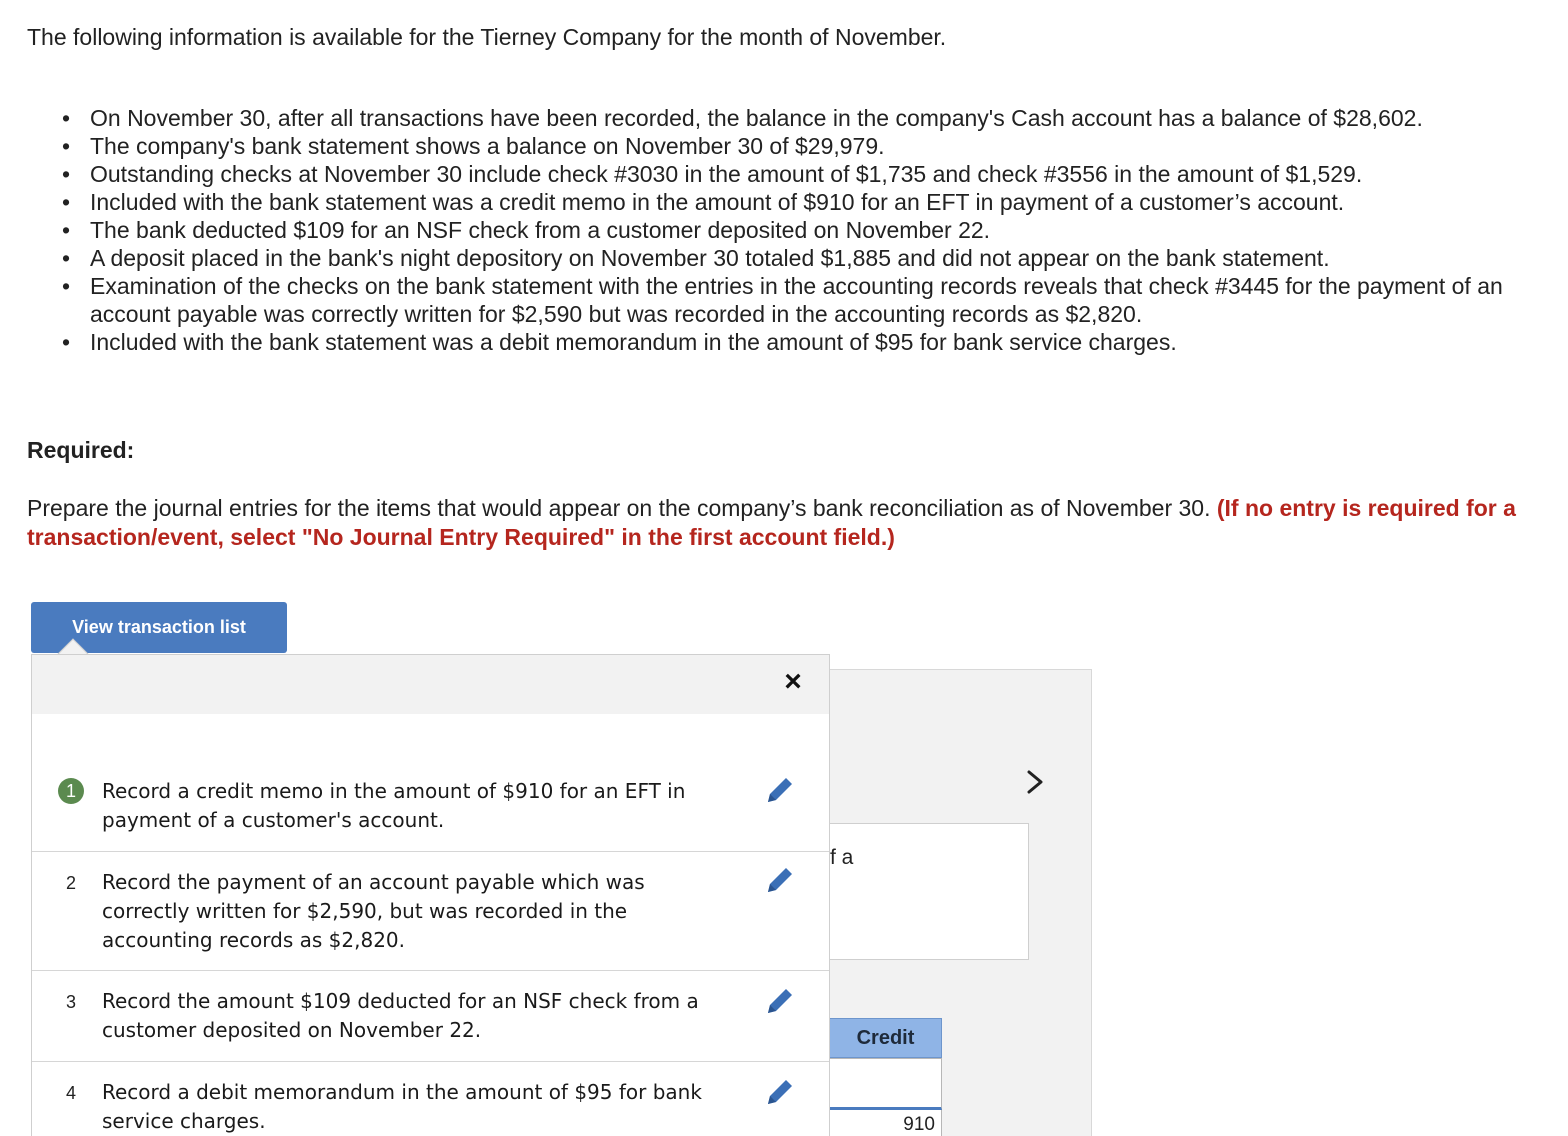 This screenshot has width=1568, height=1136. I want to click on credit-cell: 910, so click(885, 1123).